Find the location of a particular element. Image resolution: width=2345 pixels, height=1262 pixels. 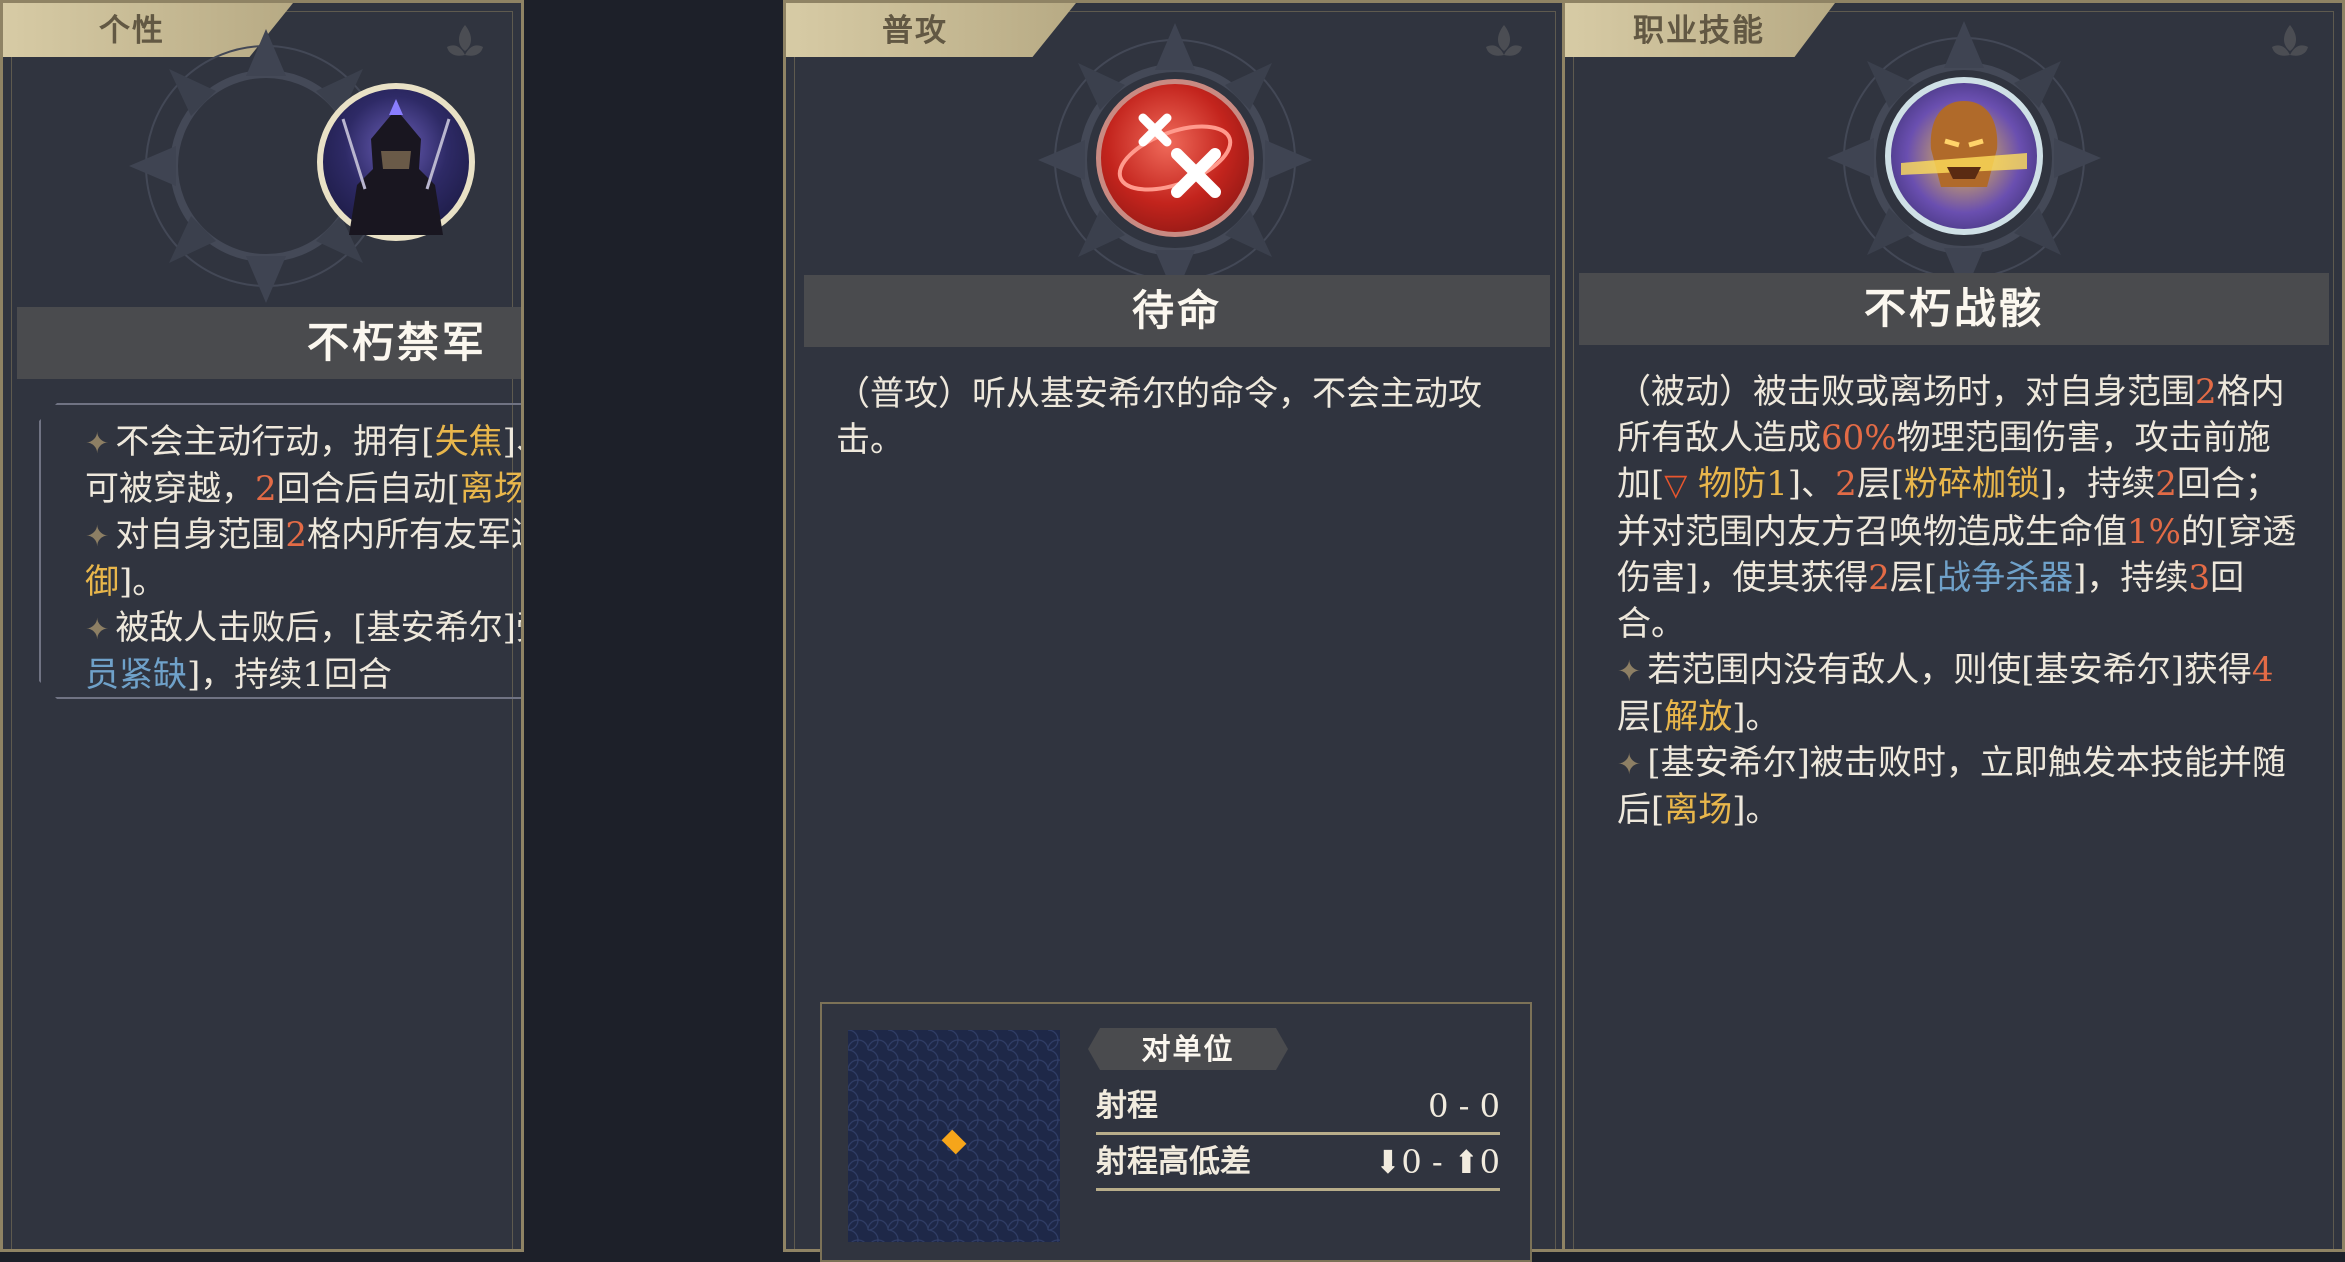

range-value: 0 - 0 is located at coordinates (1464, 1106).